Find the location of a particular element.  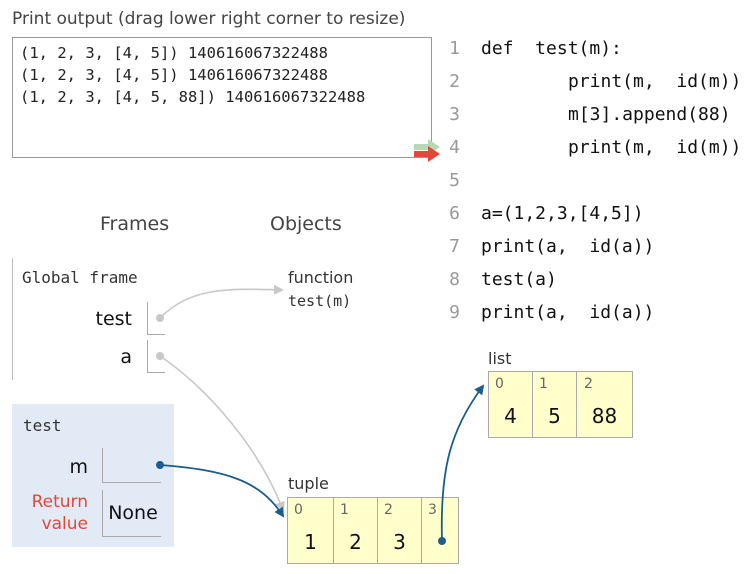

pointer-a-tuple is located at coordinates (222, 433).